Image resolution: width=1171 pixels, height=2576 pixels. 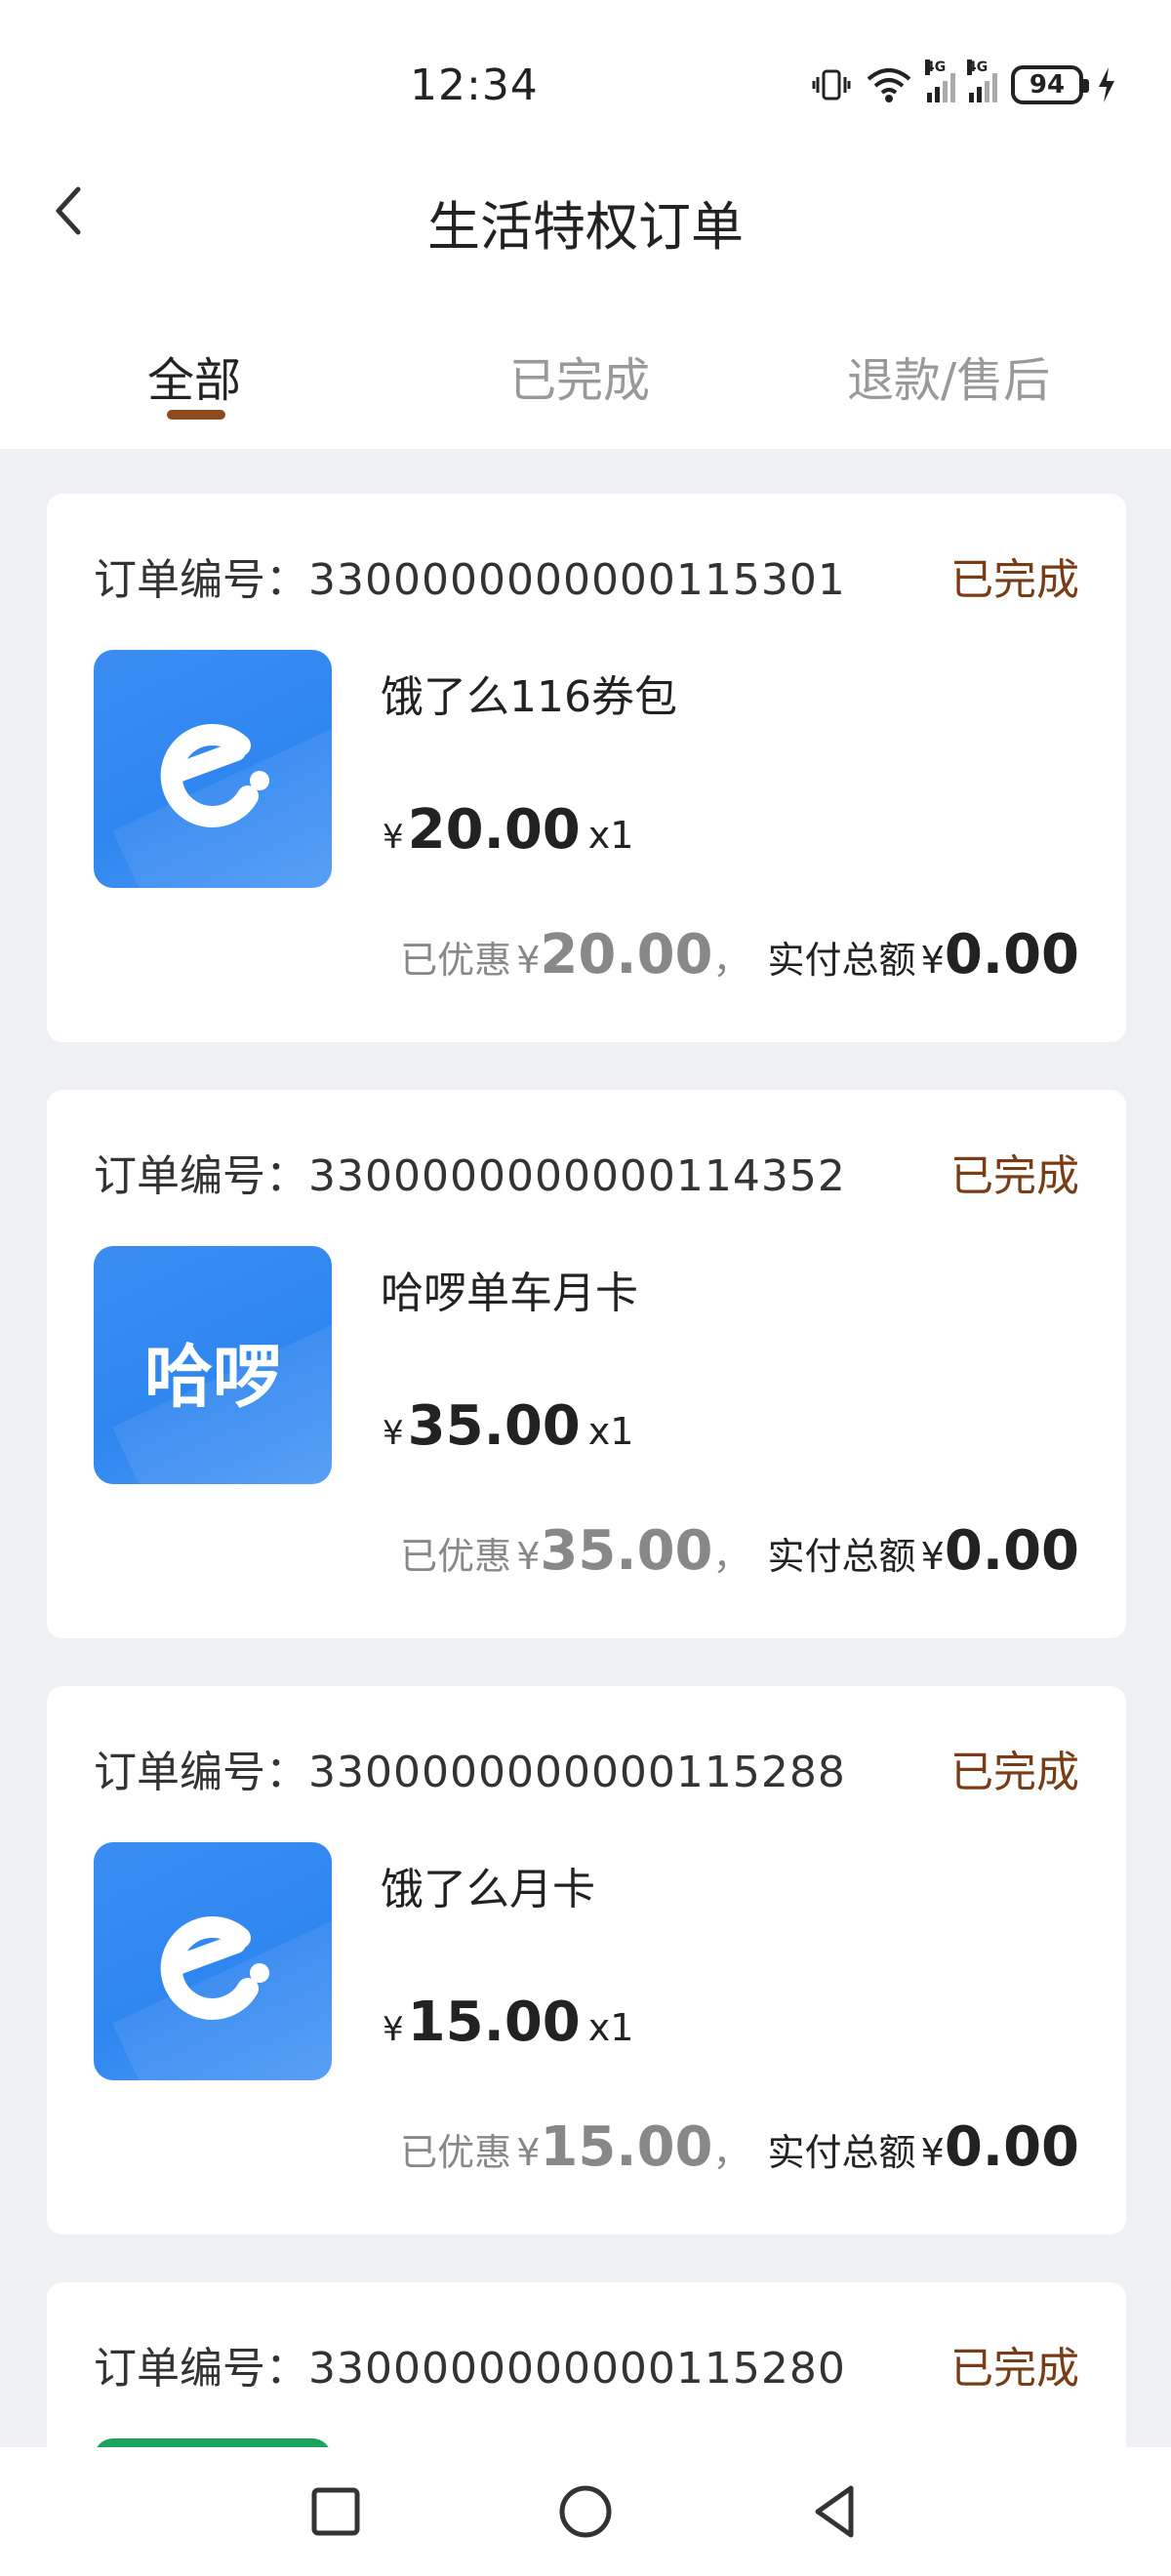 I want to click on charging-icon, so click(x=1106, y=84).